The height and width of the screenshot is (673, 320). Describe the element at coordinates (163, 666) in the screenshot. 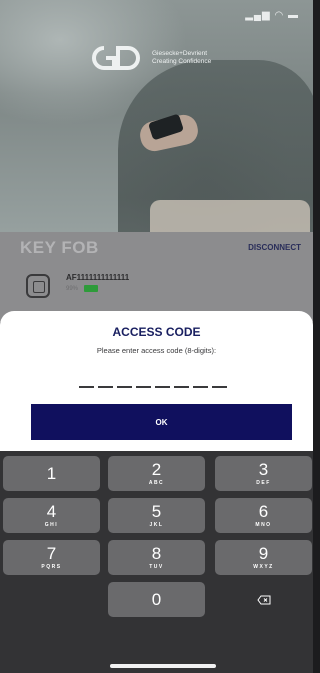

I see `home-indicator` at that location.